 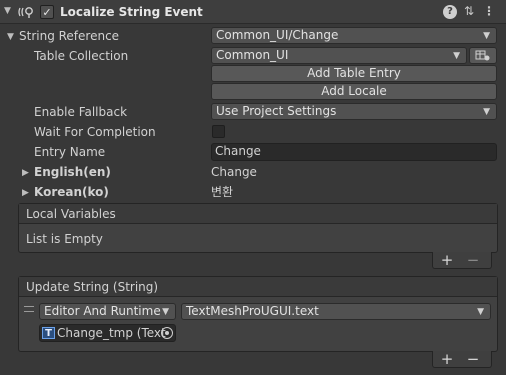 What do you see at coordinates (69, 36) in the screenshot?
I see `string-reference-label: String Reference` at bounding box center [69, 36].